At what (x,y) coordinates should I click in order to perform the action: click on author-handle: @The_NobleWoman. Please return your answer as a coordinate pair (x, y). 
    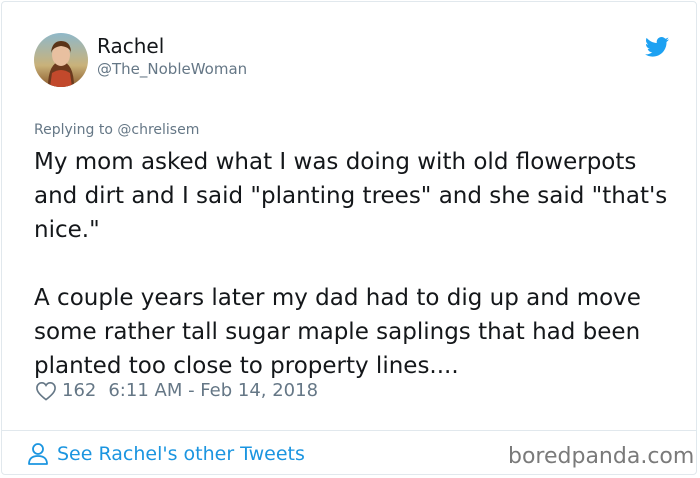
    Looking at the image, I should click on (172, 69).